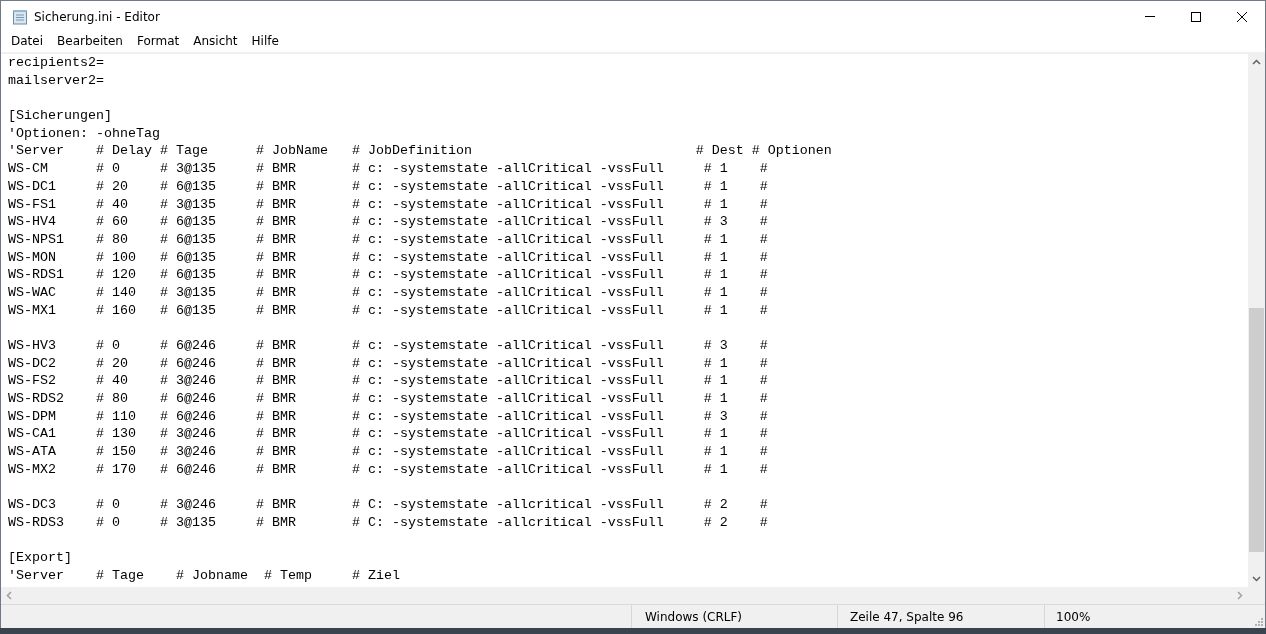 The image size is (1266, 634). I want to click on text-line: 'Server # Tage # Jobname # Temp # Ziel, so click(204, 575).